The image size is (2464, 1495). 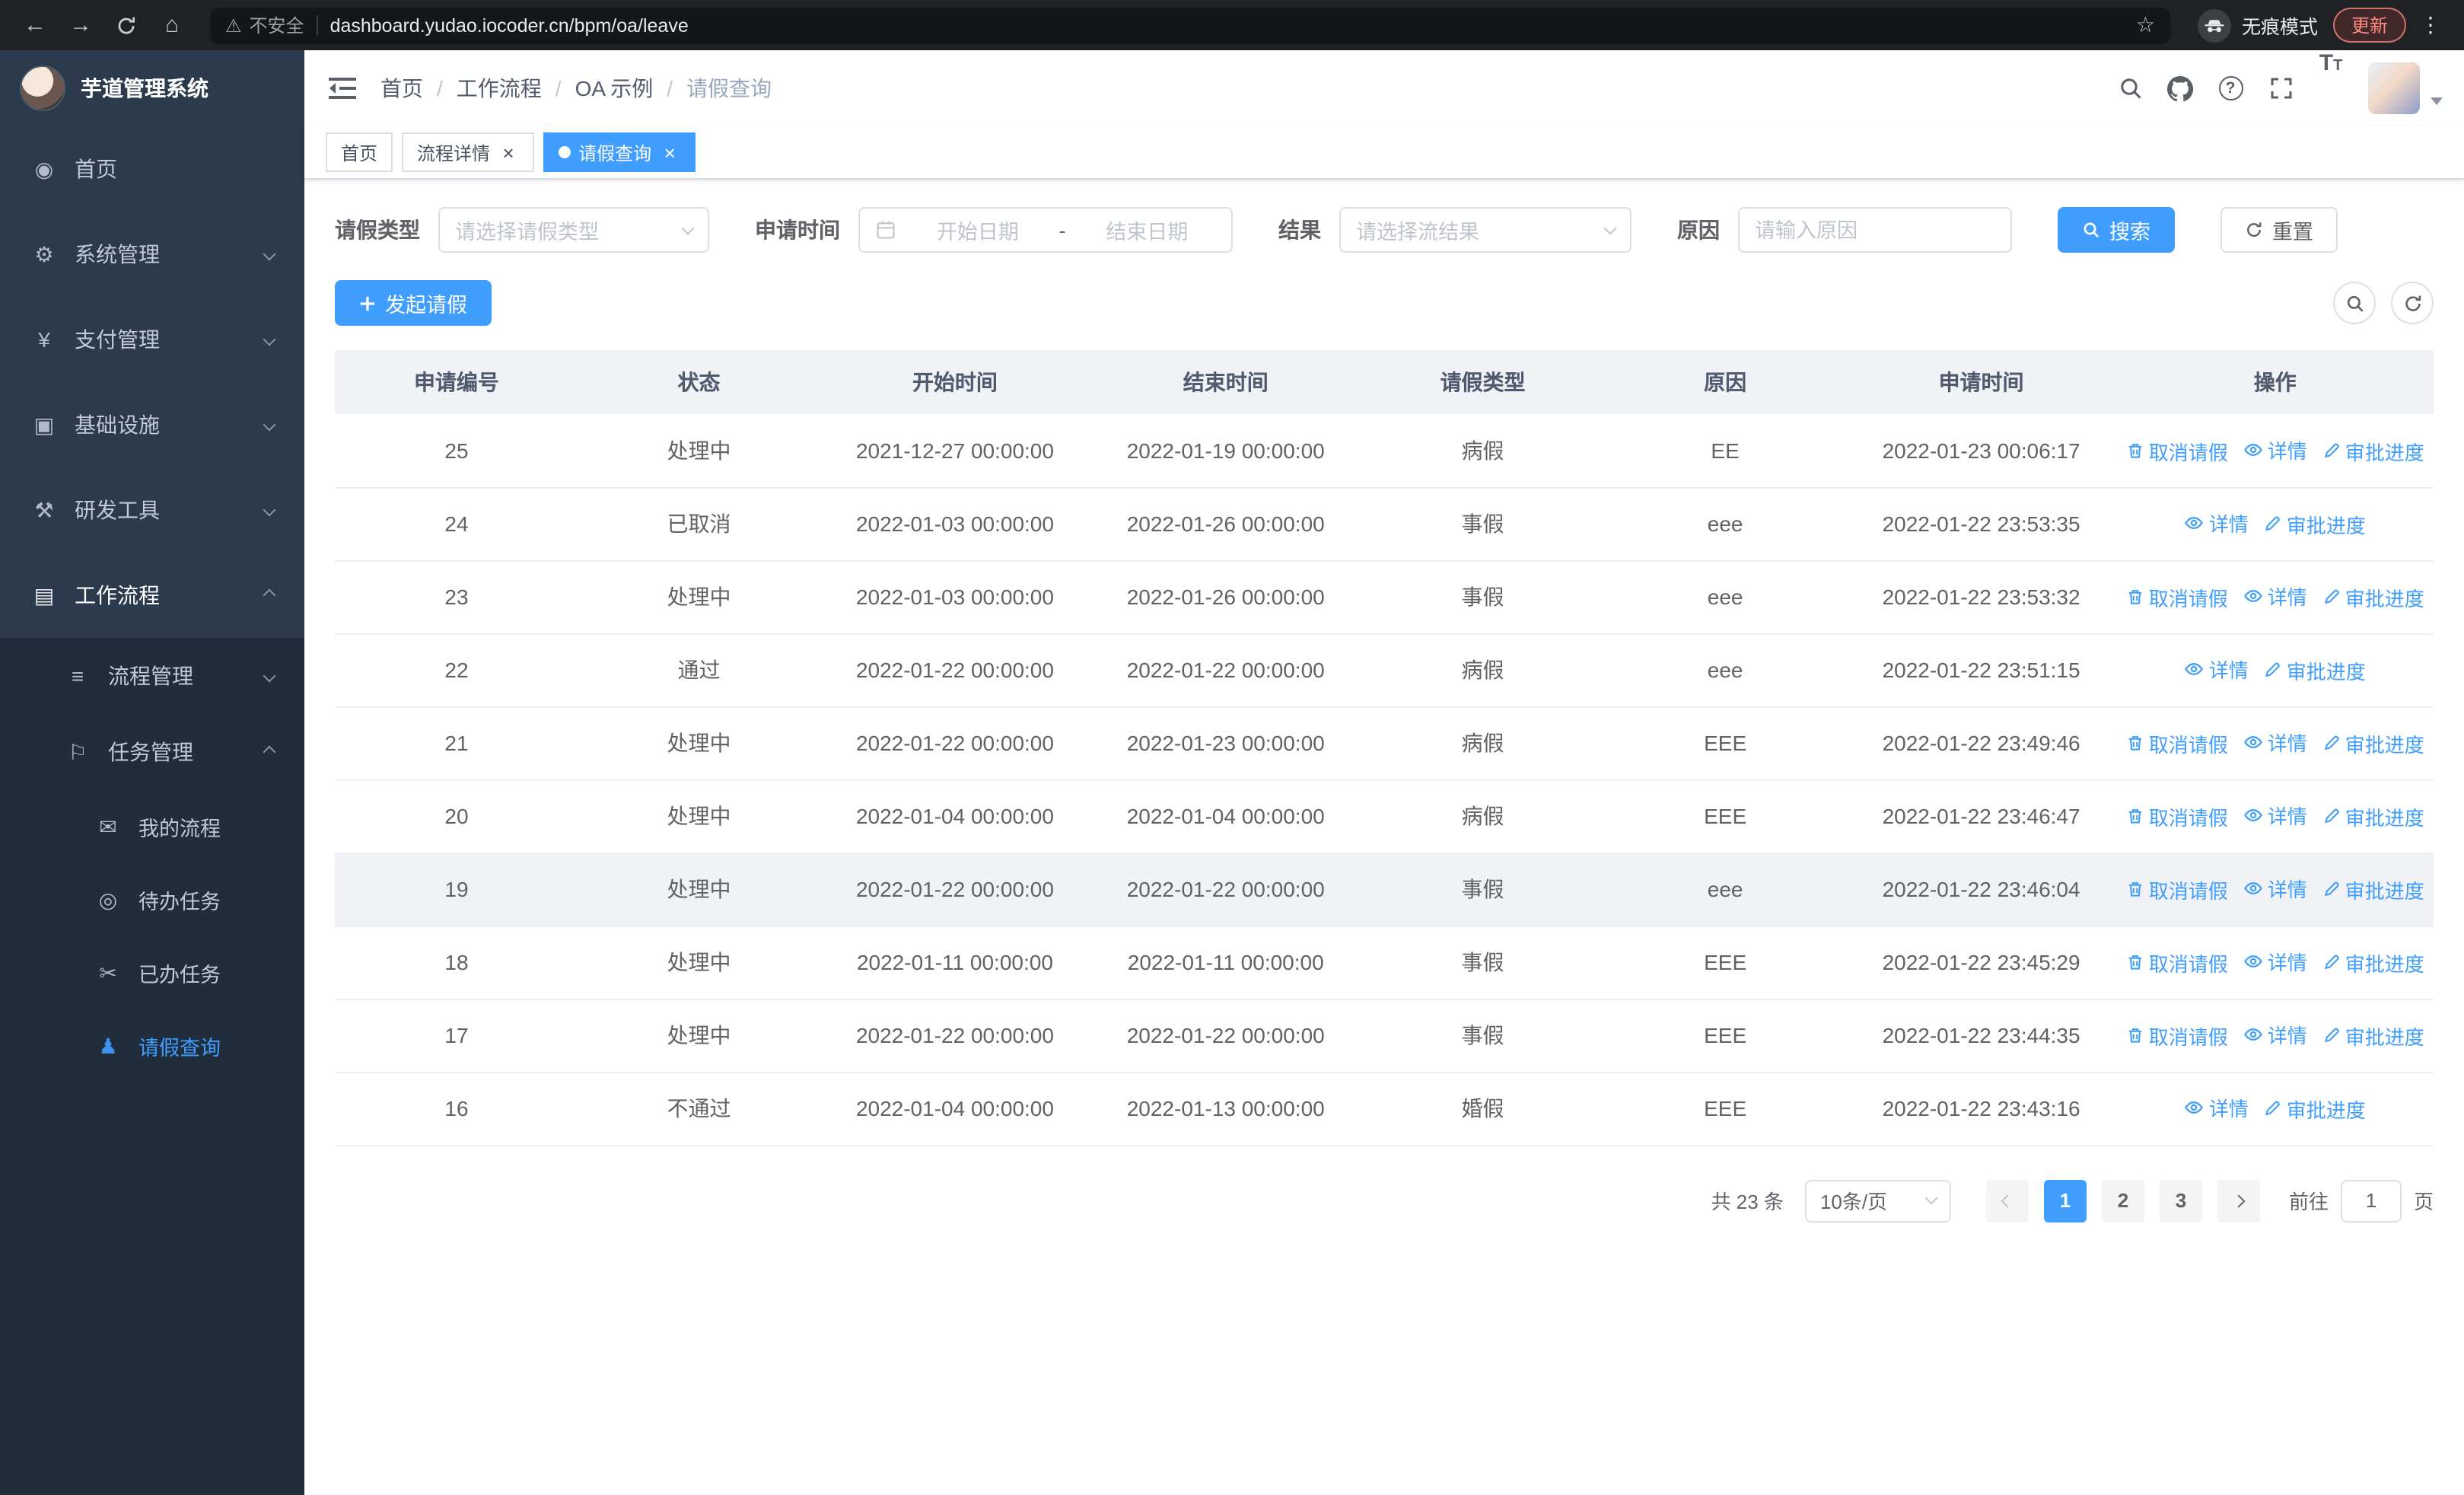 I want to click on sidebar-item-label: 任务管理, so click(x=150, y=752).